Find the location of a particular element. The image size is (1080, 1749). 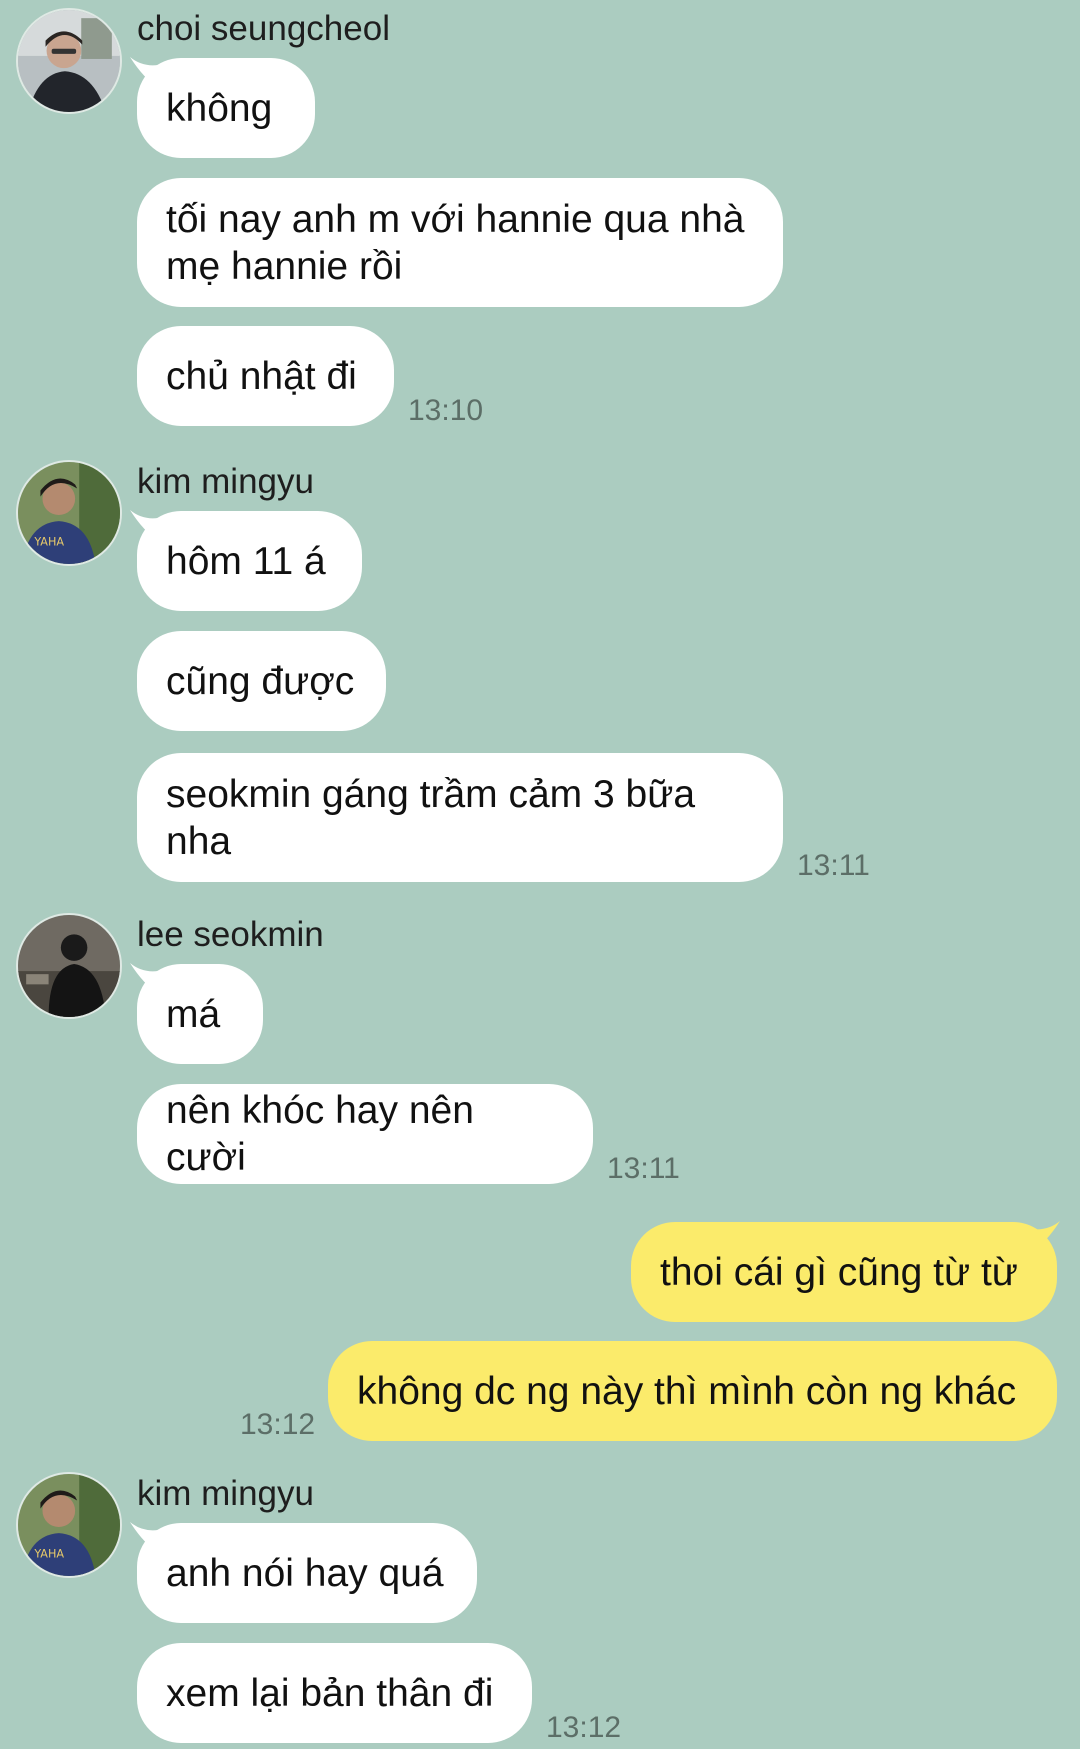

message-bubble: chủ nhật đi is located at coordinates (265, 376).